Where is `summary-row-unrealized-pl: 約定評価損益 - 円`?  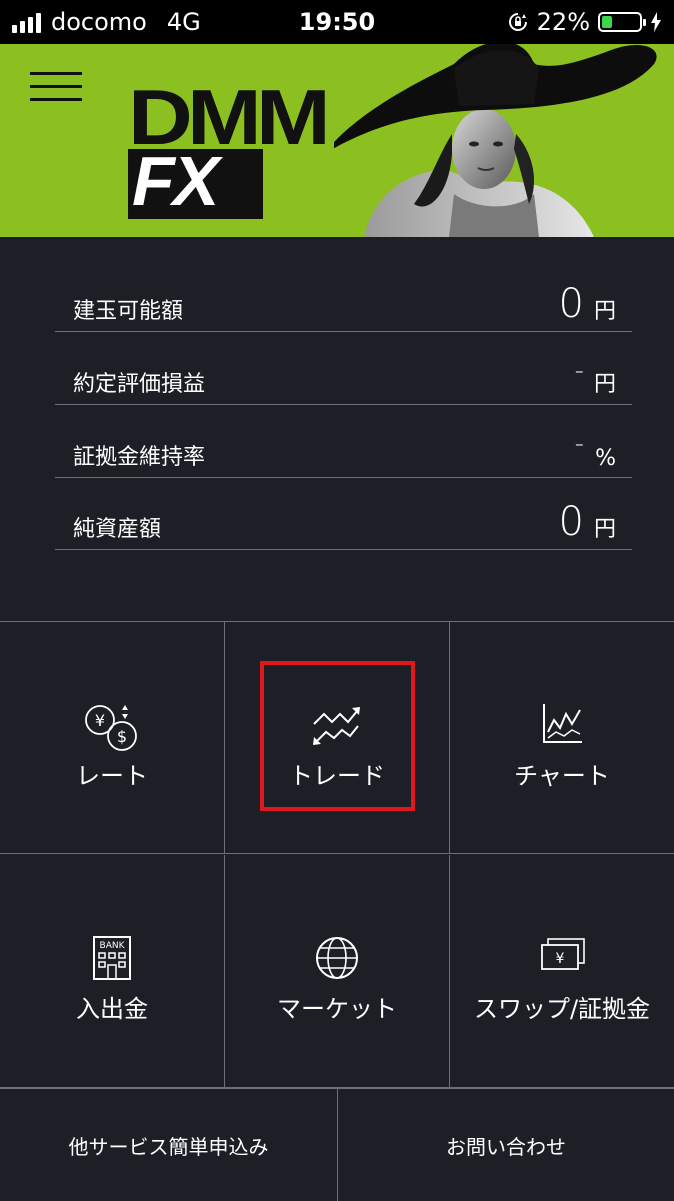
summary-row-unrealized-pl: 約定評価損益 - 円 is located at coordinates (343, 369).